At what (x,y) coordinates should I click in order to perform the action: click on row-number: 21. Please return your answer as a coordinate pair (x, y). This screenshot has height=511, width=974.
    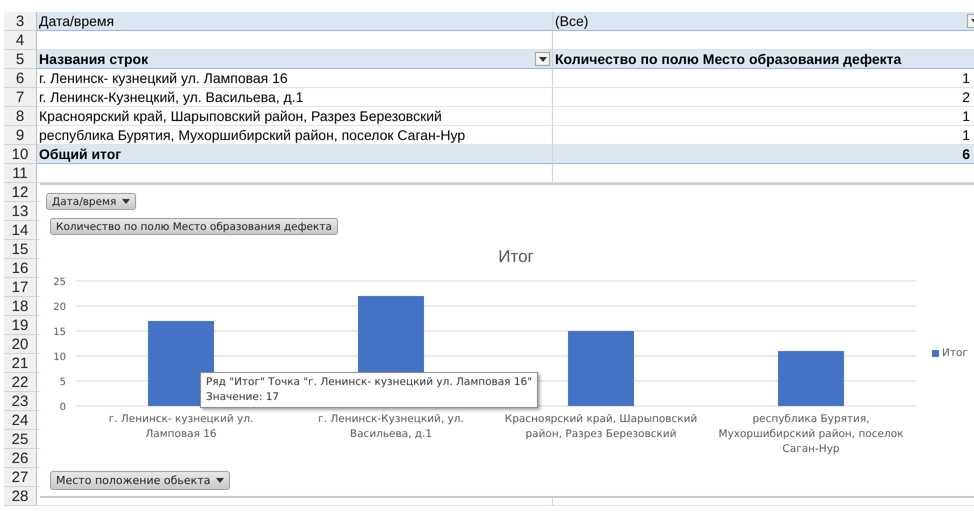
    Looking at the image, I should click on (20, 363).